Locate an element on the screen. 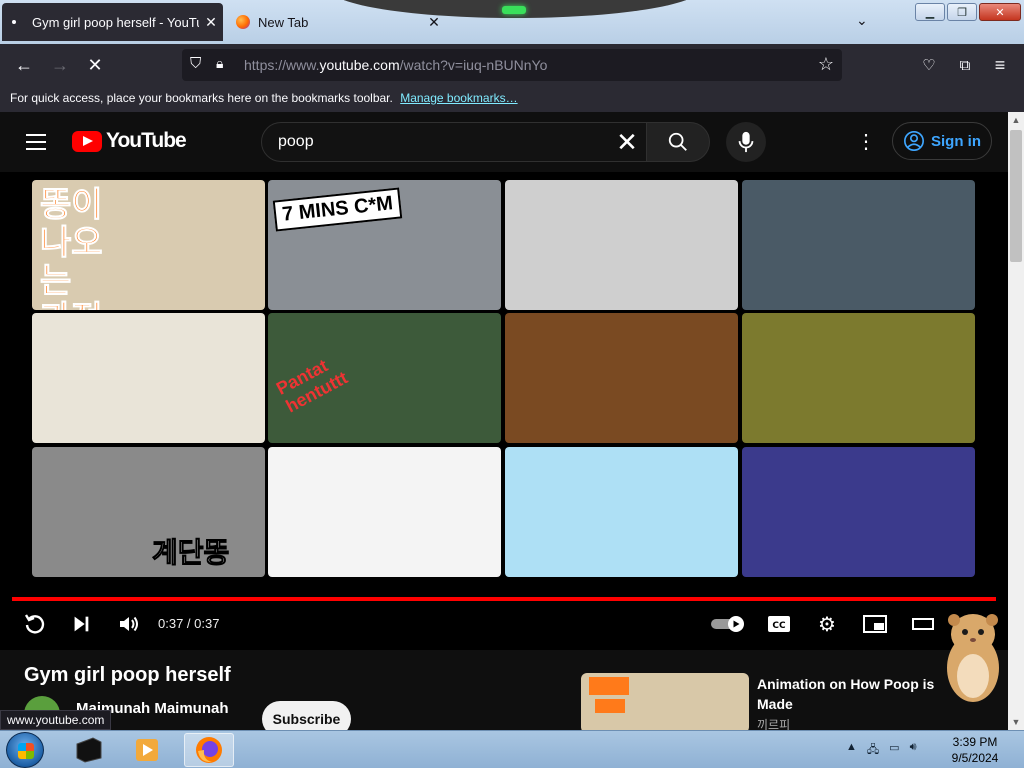 The image size is (1024, 768). stop-loading-icon: ✕ is located at coordinates (95, 65).